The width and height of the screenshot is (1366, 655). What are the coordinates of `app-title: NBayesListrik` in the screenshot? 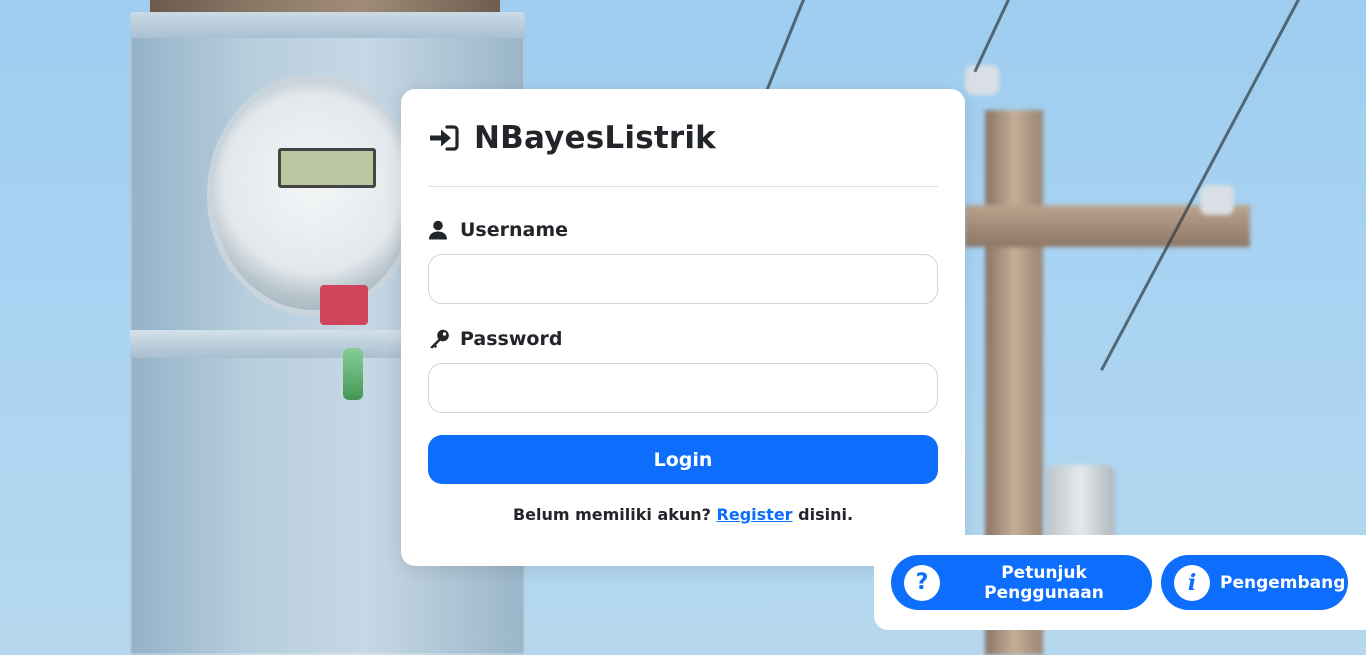 It's located at (595, 137).